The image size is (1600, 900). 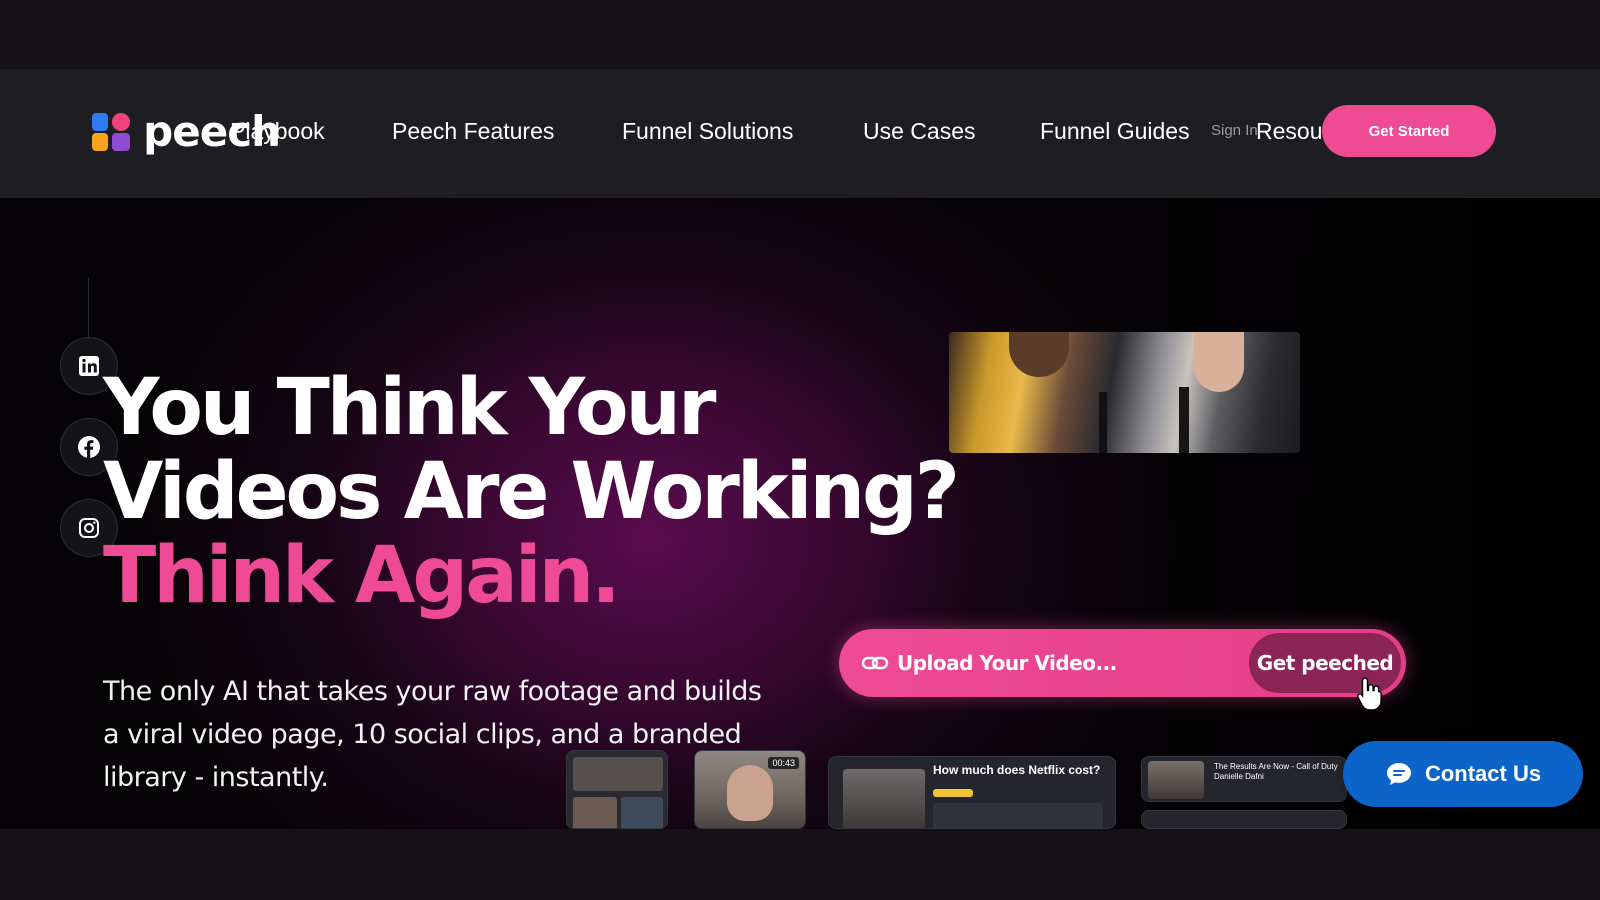 I want to click on peech-logo-mark-icon, so click(x=111, y=132).